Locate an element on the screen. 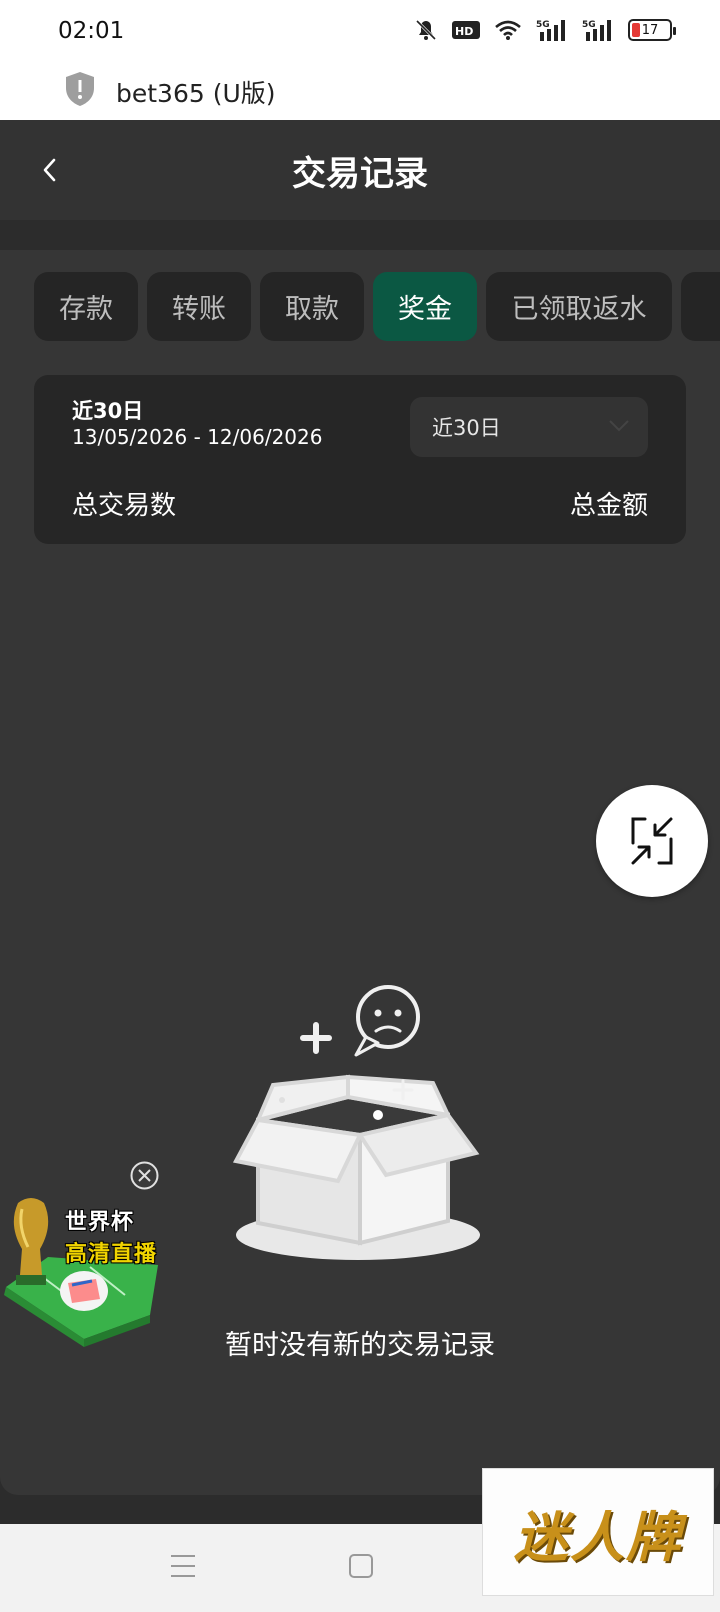 The image size is (720, 1612). period-select-value: 近30日 is located at coordinates (466, 428).